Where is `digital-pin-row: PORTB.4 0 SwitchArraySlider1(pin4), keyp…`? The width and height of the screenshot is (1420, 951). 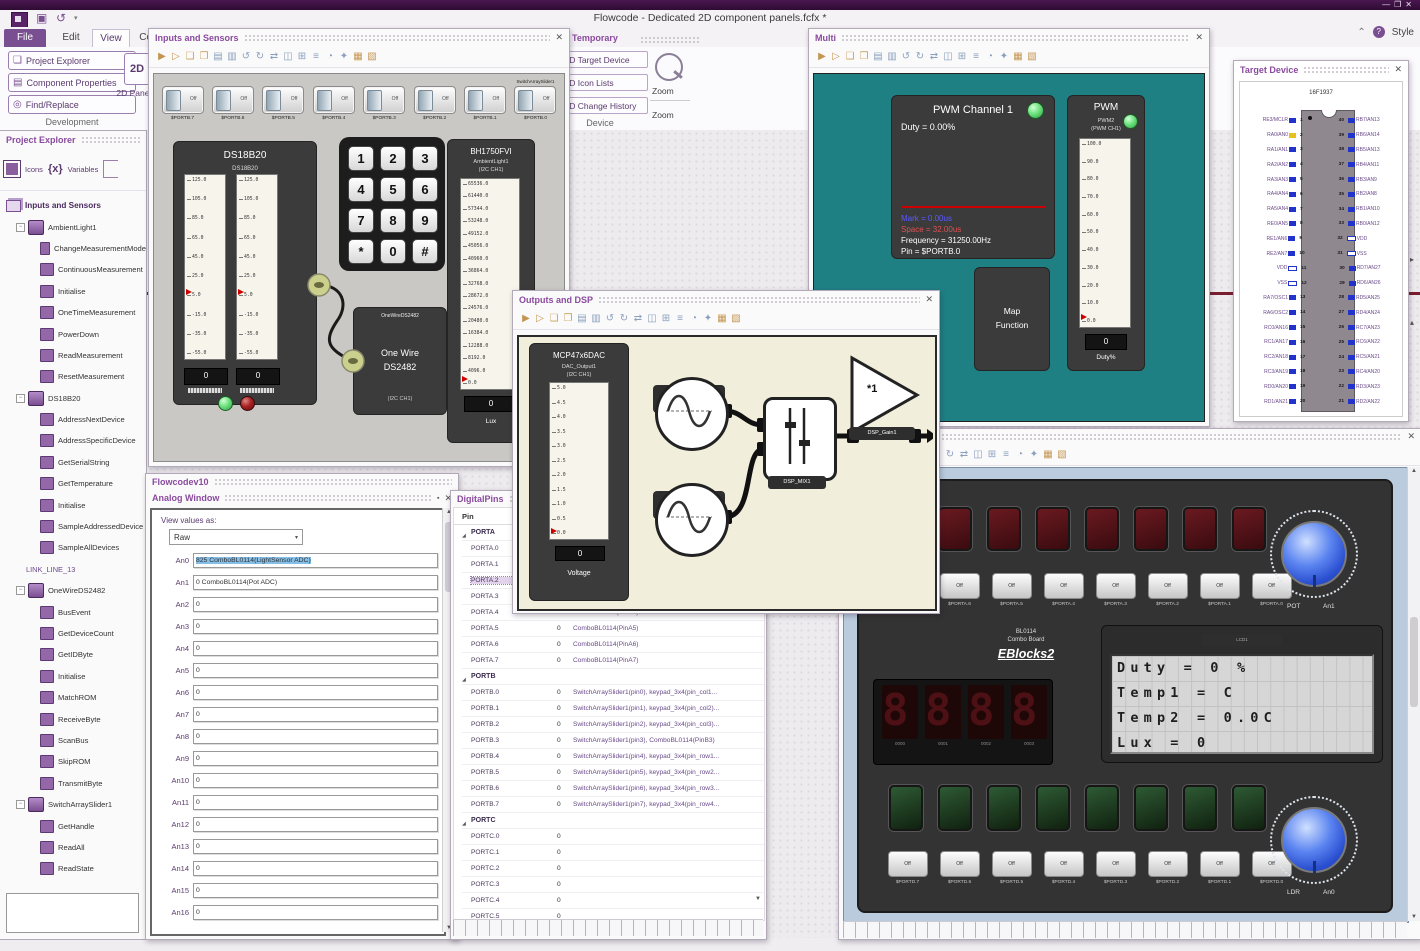
digital-pin-row: PORTB.4 0 SwitchArraySlider1(pin4), keyp… is located at coordinates (613, 757).